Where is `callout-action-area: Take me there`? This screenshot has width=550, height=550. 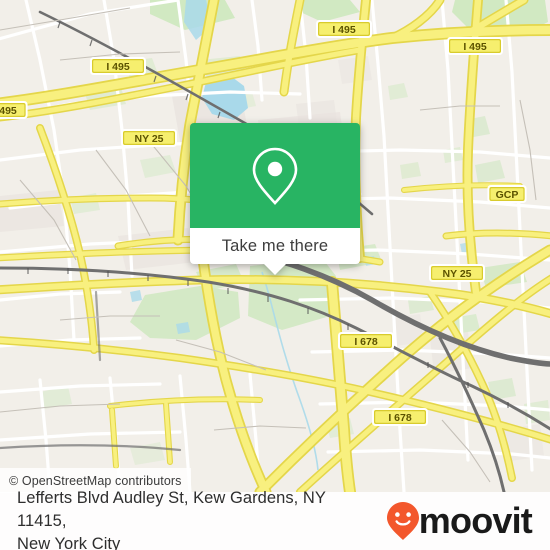
callout-action-area: Take me there is located at coordinates (275, 251).